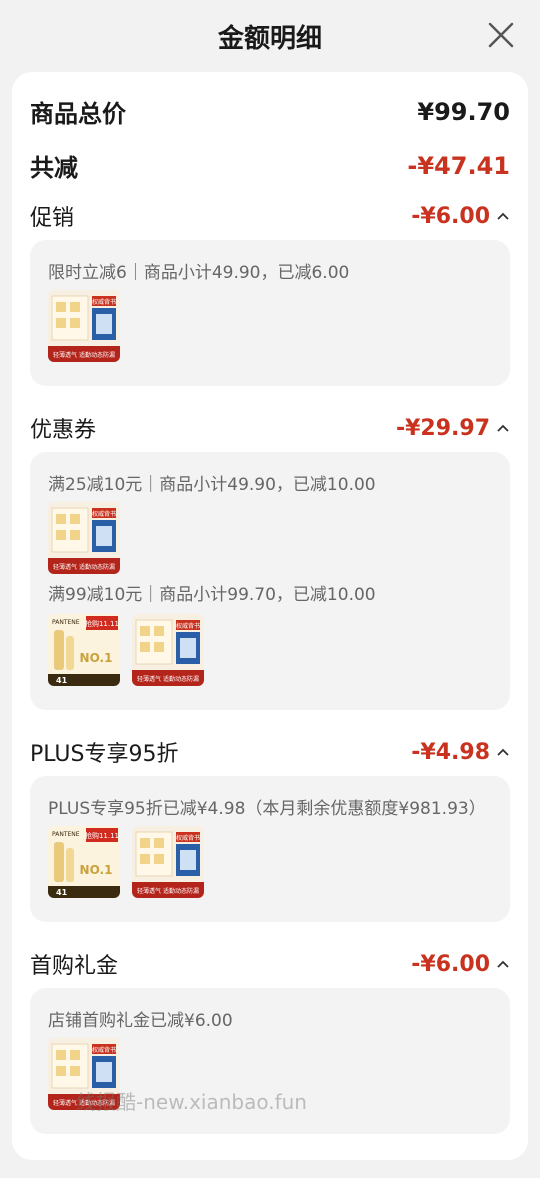 The image size is (540, 1178). I want to click on header: 金额明细, so click(270, 36).